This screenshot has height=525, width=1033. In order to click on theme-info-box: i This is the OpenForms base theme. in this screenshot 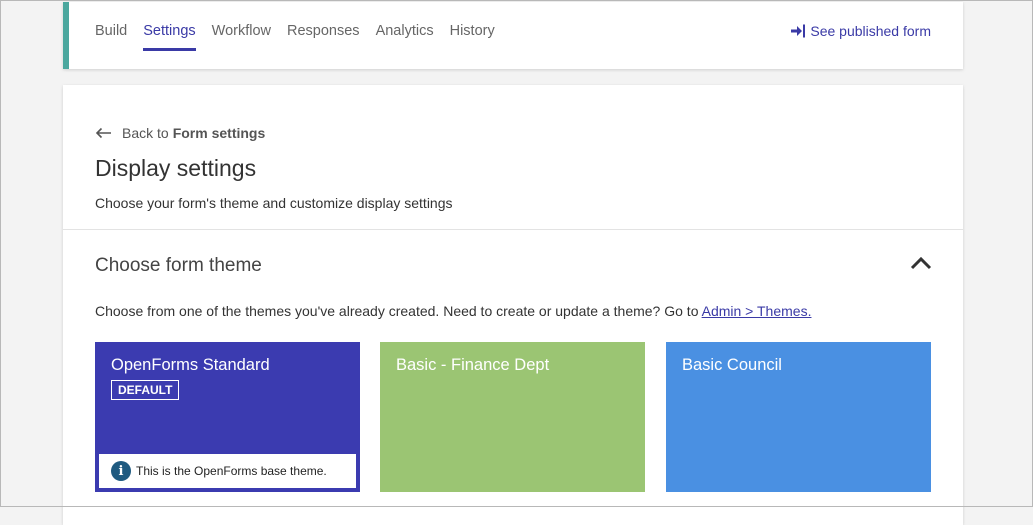, I will do `click(227, 471)`.